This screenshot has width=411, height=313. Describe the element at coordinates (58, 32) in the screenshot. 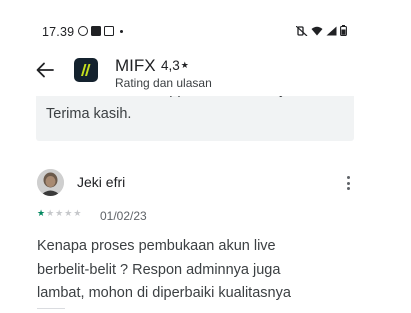

I see `status-time: 17.39` at that location.